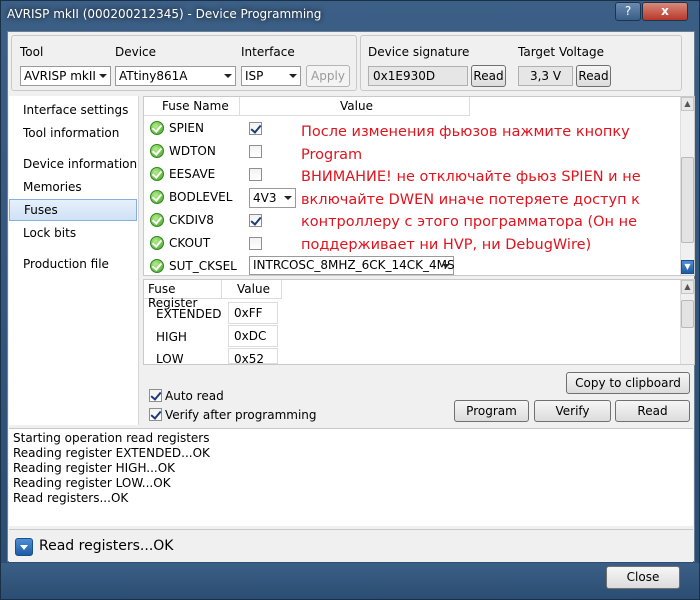 The width and height of the screenshot is (700, 600). Describe the element at coordinates (355, 106) in the screenshot. I see `fuse-value-header: Value` at that location.